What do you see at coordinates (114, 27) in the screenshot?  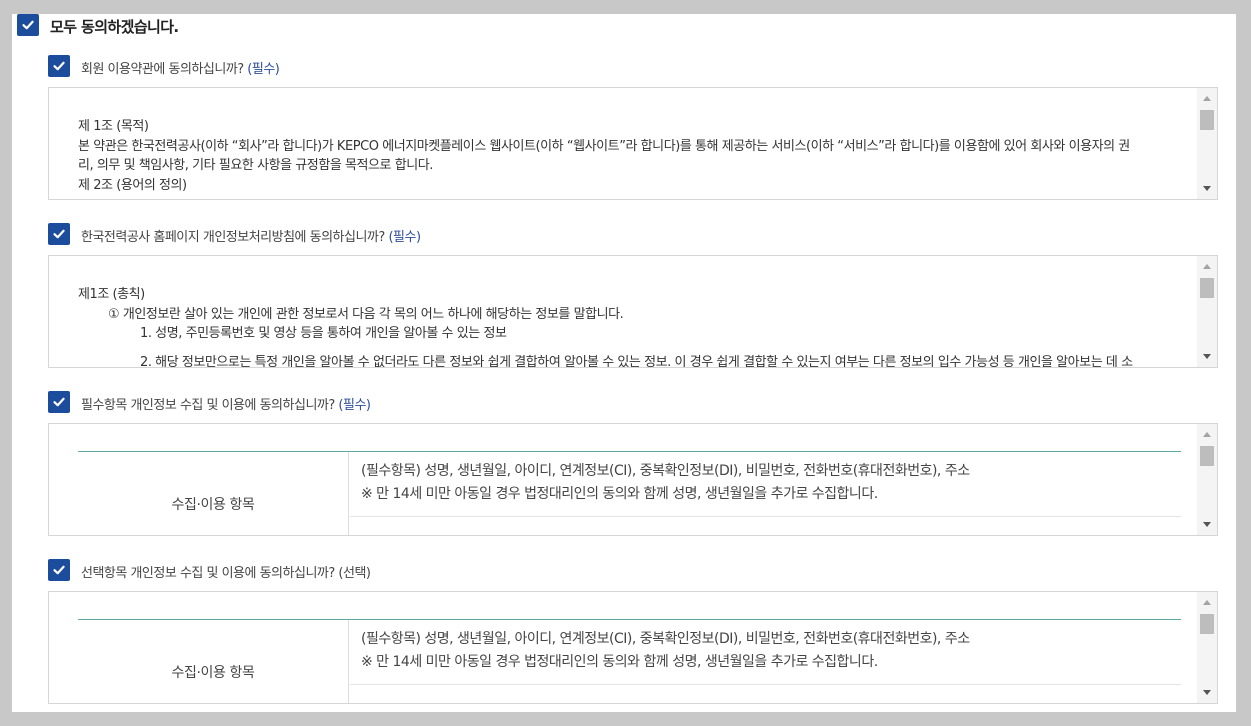 I see `agree-all-label: 모두 동의하겠습니다.` at bounding box center [114, 27].